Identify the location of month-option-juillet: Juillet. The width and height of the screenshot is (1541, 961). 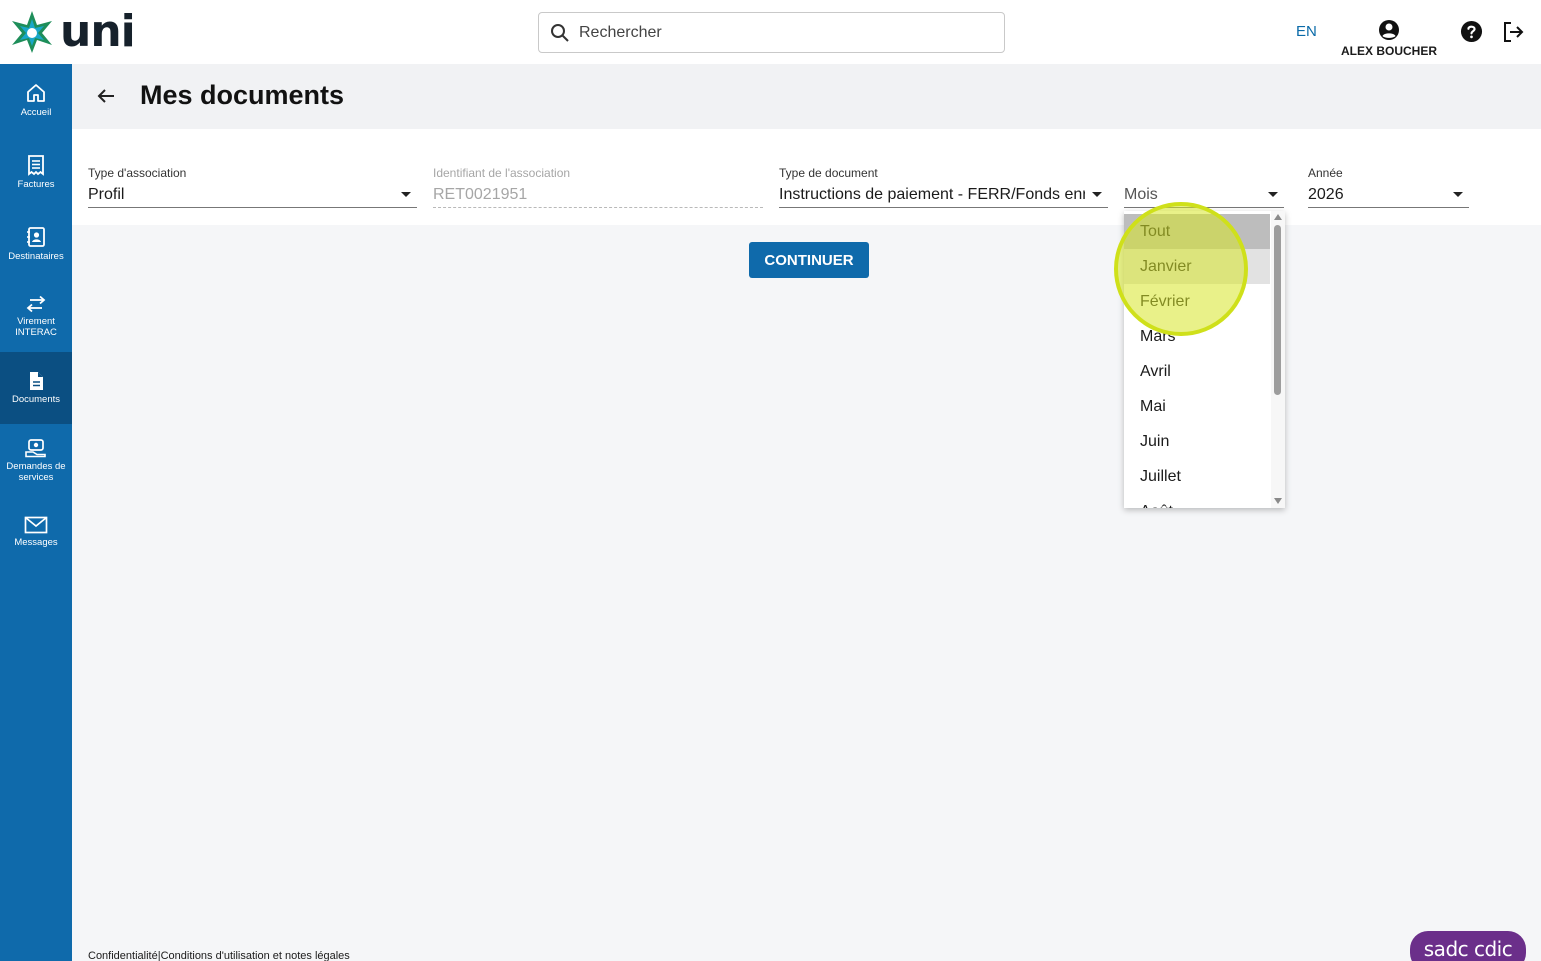
(1197, 476).